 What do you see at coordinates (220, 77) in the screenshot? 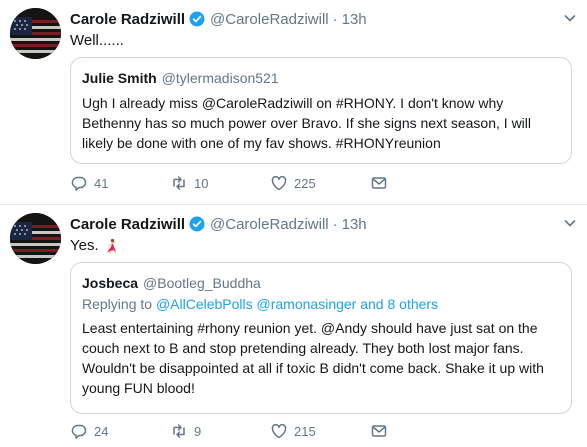
I see `quoted-author-handle: @tylermadison521` at bounding box center [220, 77].